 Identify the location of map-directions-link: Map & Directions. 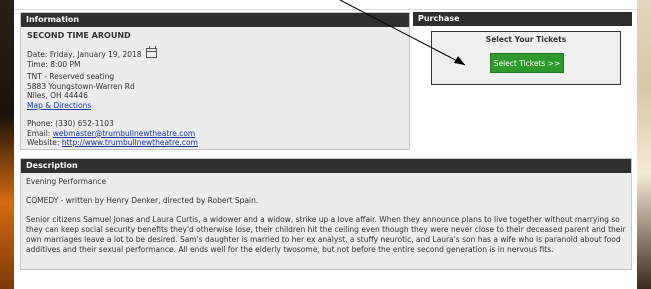
(59, 105).